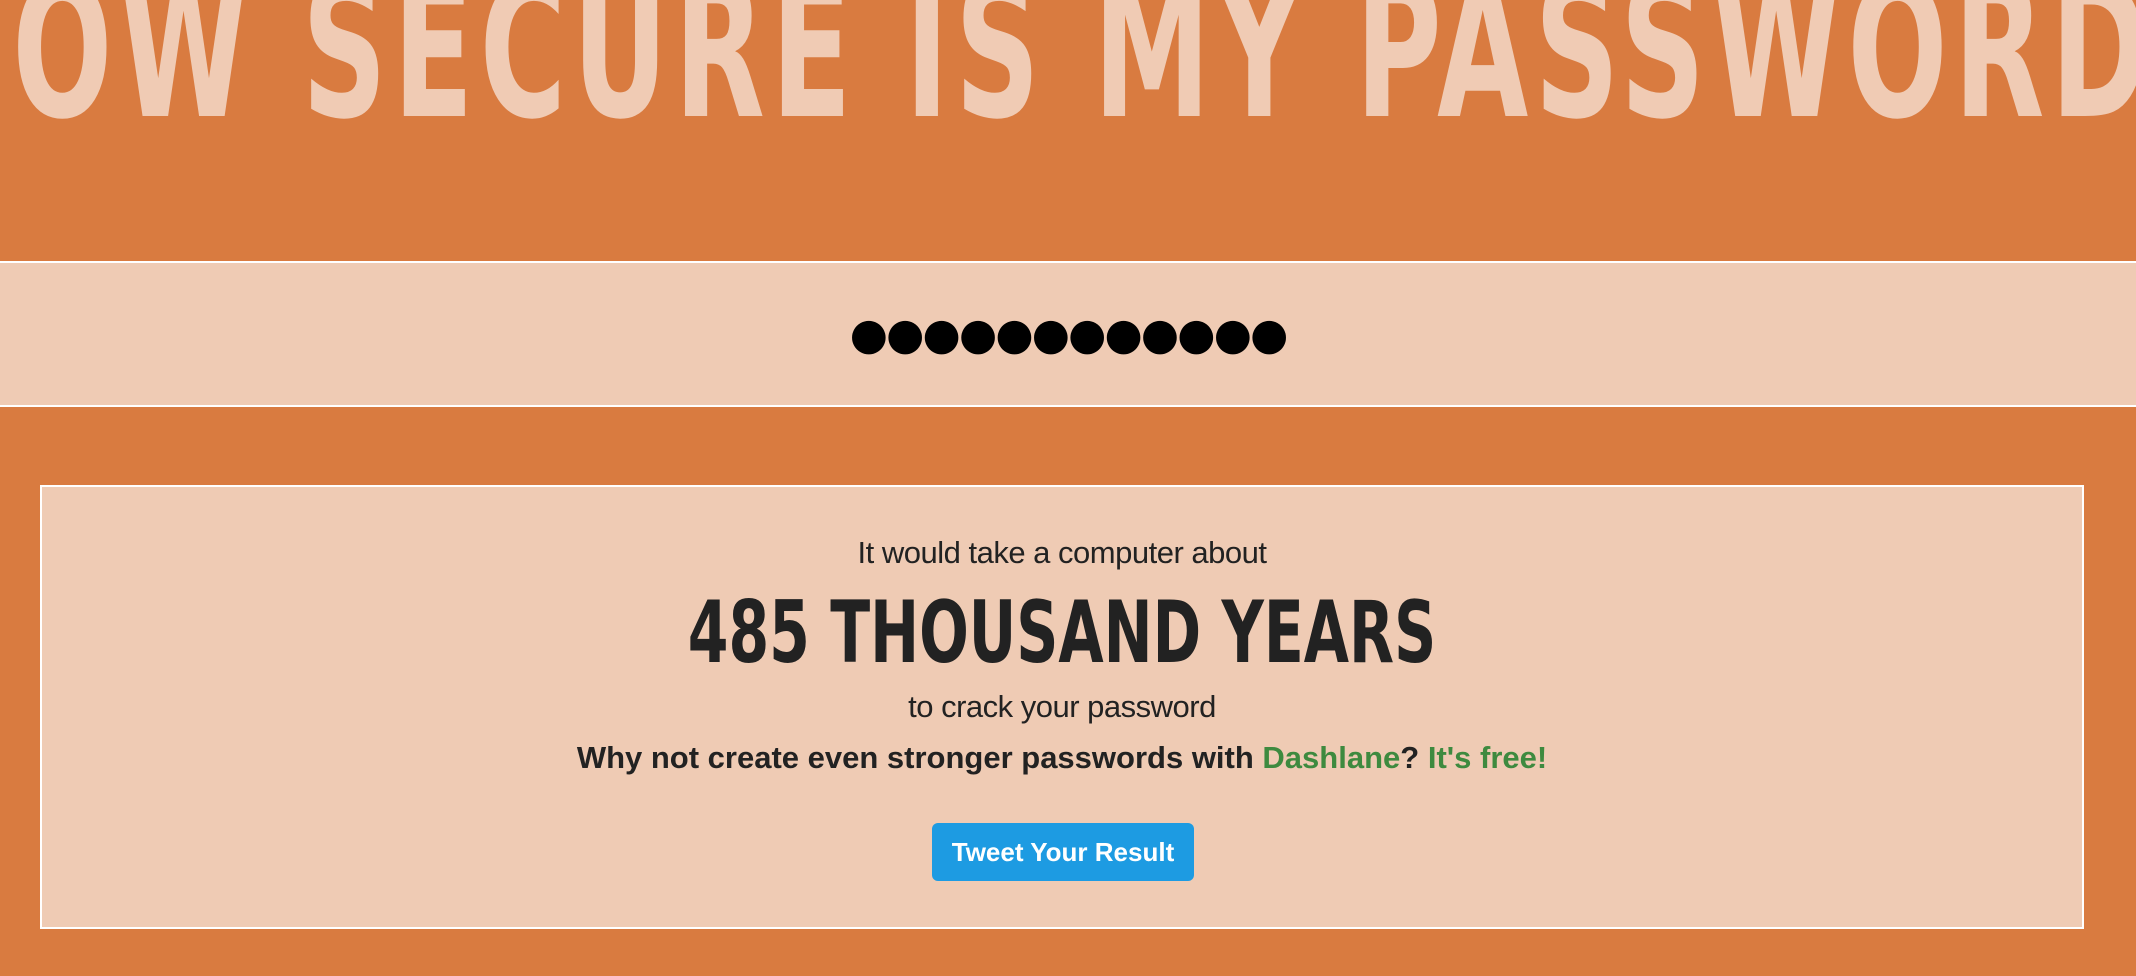  Describe the element at coordinates (1063, 852) in the screenshot. I see `tweet-result-button: Tweet Your Result` at that location.